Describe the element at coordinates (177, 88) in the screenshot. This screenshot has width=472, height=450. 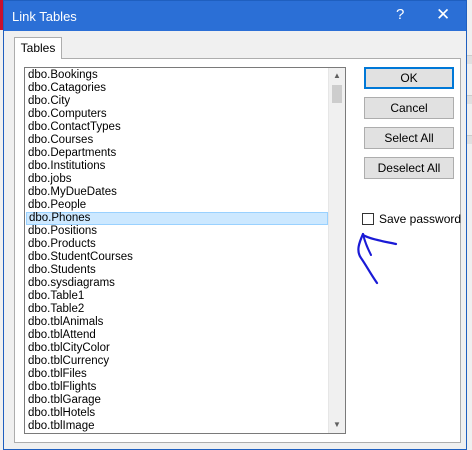
I see `list-item: dbo.Catagories` at that location.